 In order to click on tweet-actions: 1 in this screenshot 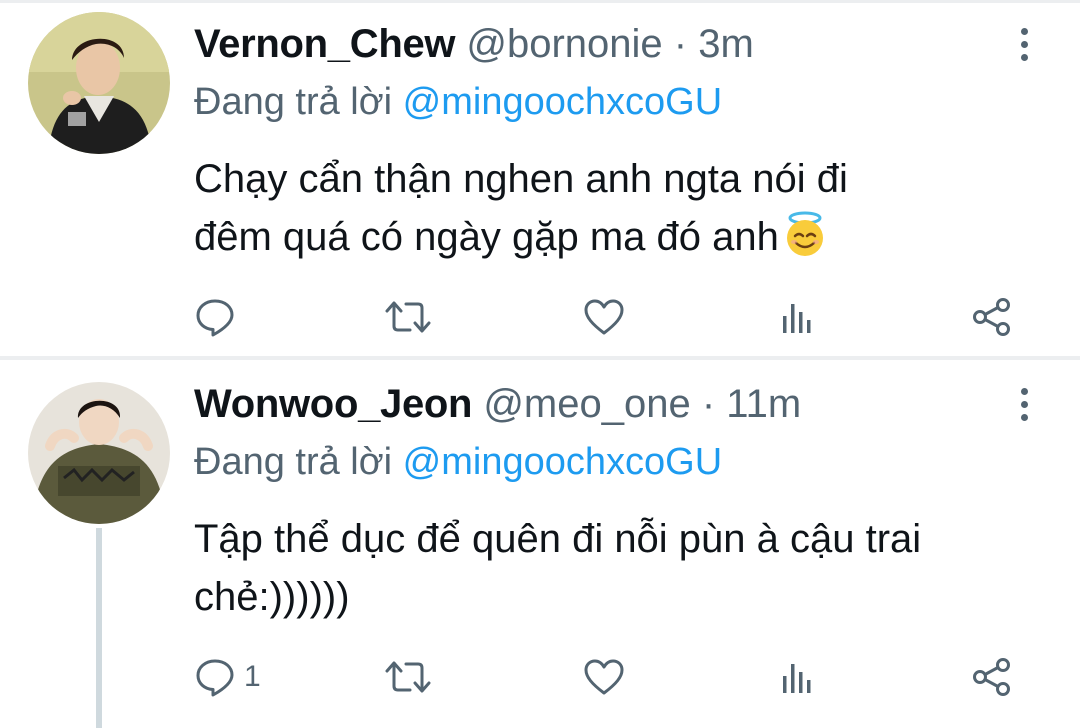, I will do `click(609, 677)`.